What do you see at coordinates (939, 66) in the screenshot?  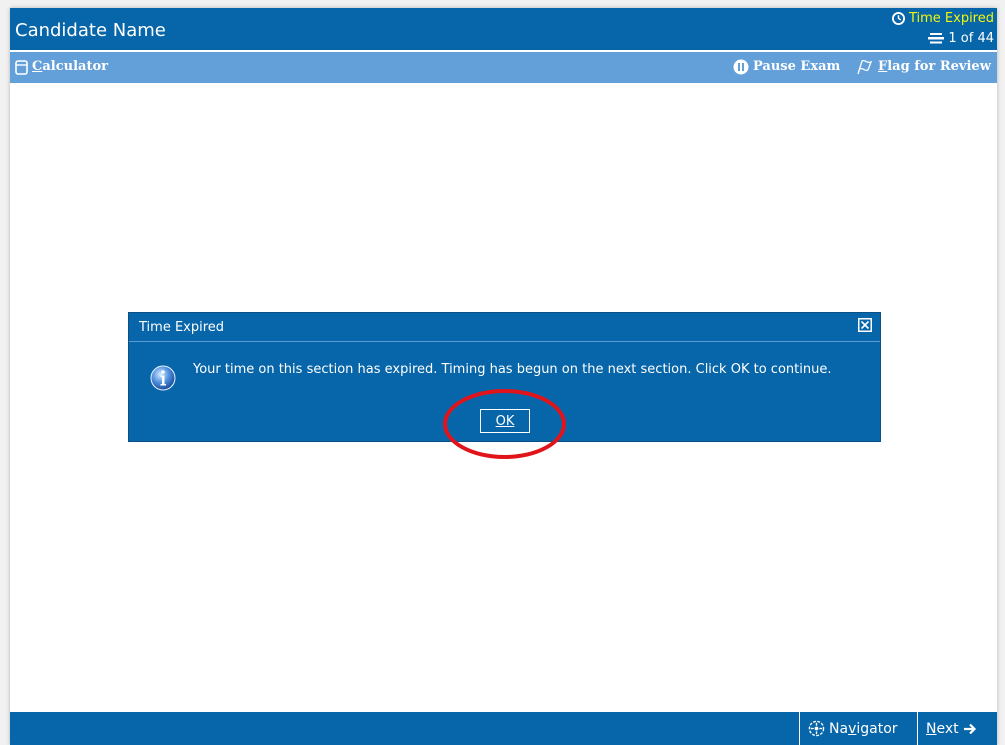 I see `flag-label: lag for Review` at bounding box center [939, 66].